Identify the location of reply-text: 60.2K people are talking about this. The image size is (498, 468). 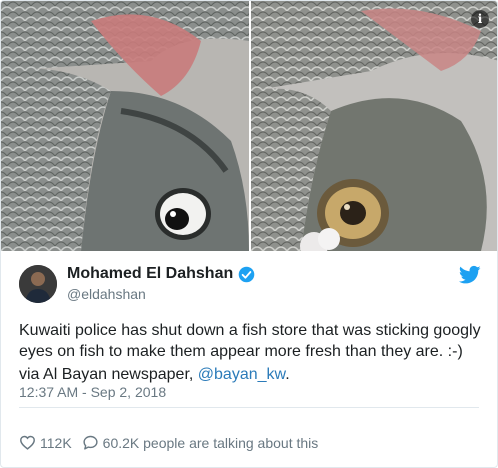
(210, 442).